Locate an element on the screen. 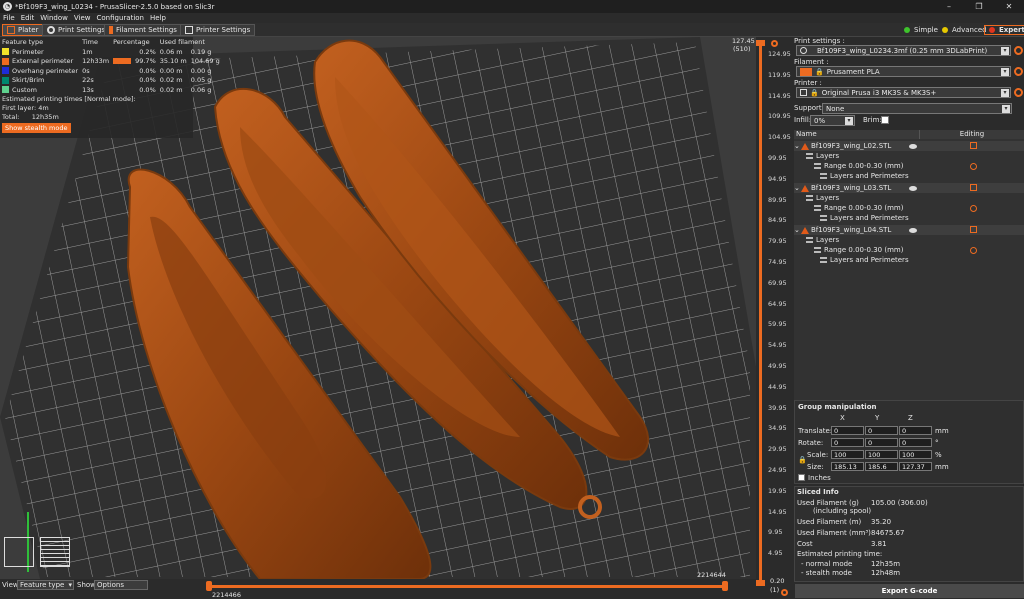 This screenshot has width=1024, height=599. vertical-layer-slider is located at coordinates (760, 313).